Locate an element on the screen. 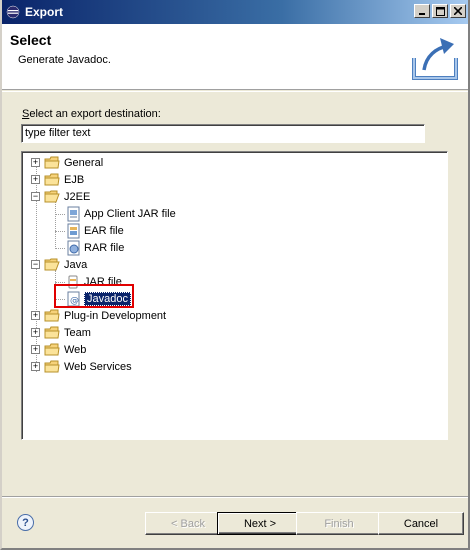 The width and height of the screenshot is (470, 550). finish-button: Finish is located at coordinates (339, 523).